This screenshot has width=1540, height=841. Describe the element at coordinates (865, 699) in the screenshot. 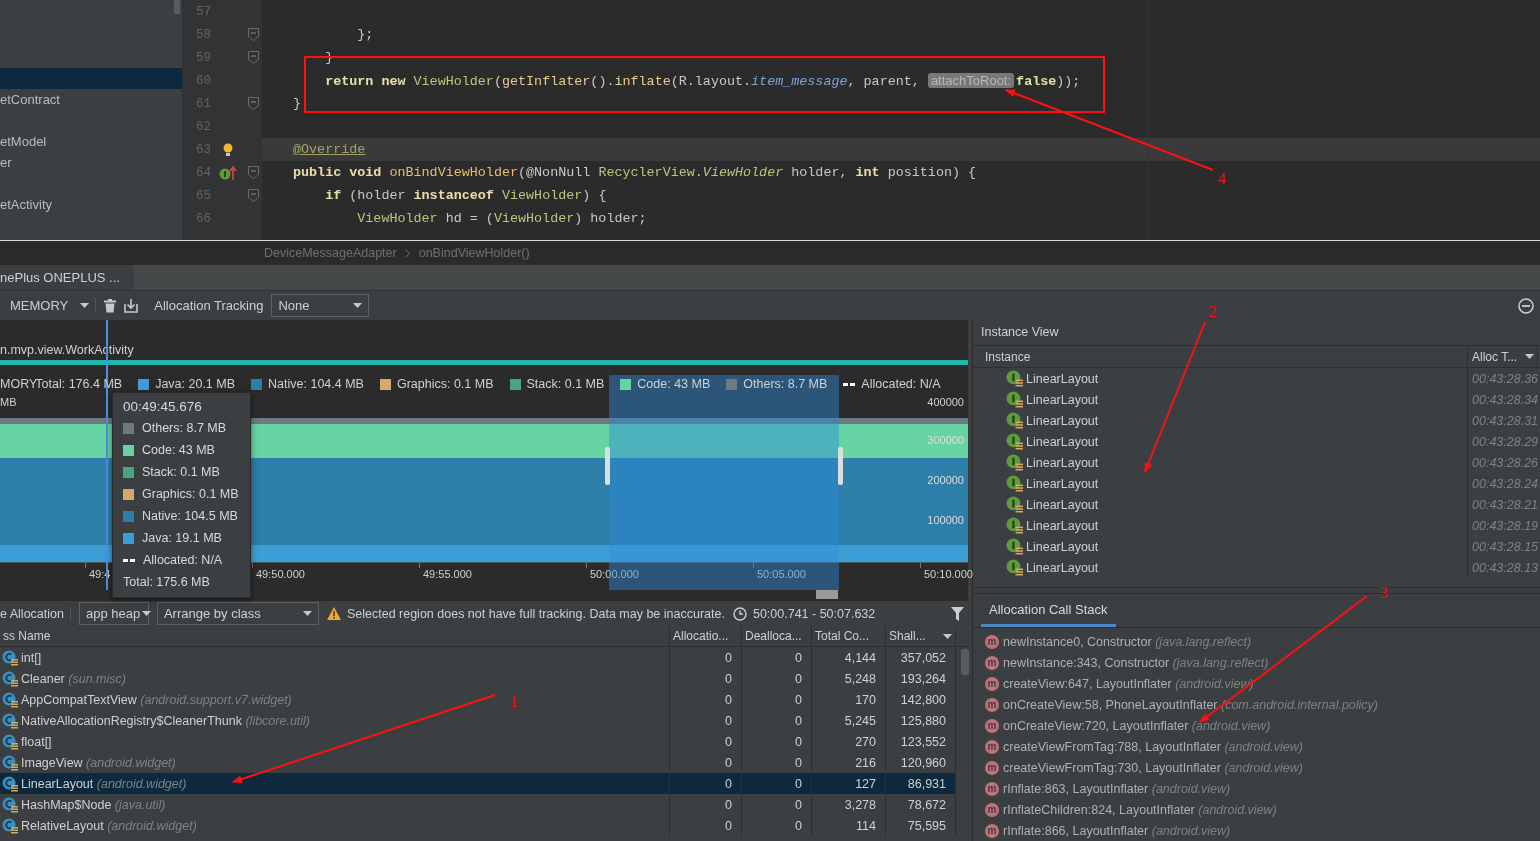

I see `table-cell: 170` at that location.